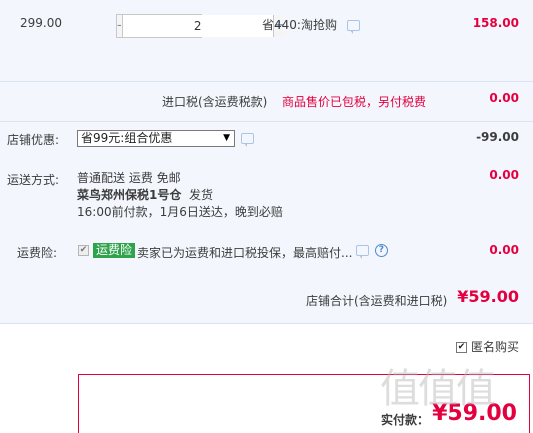  I want to click on tax-note: 商品售价已包税，另付税费, so click(354, 102).